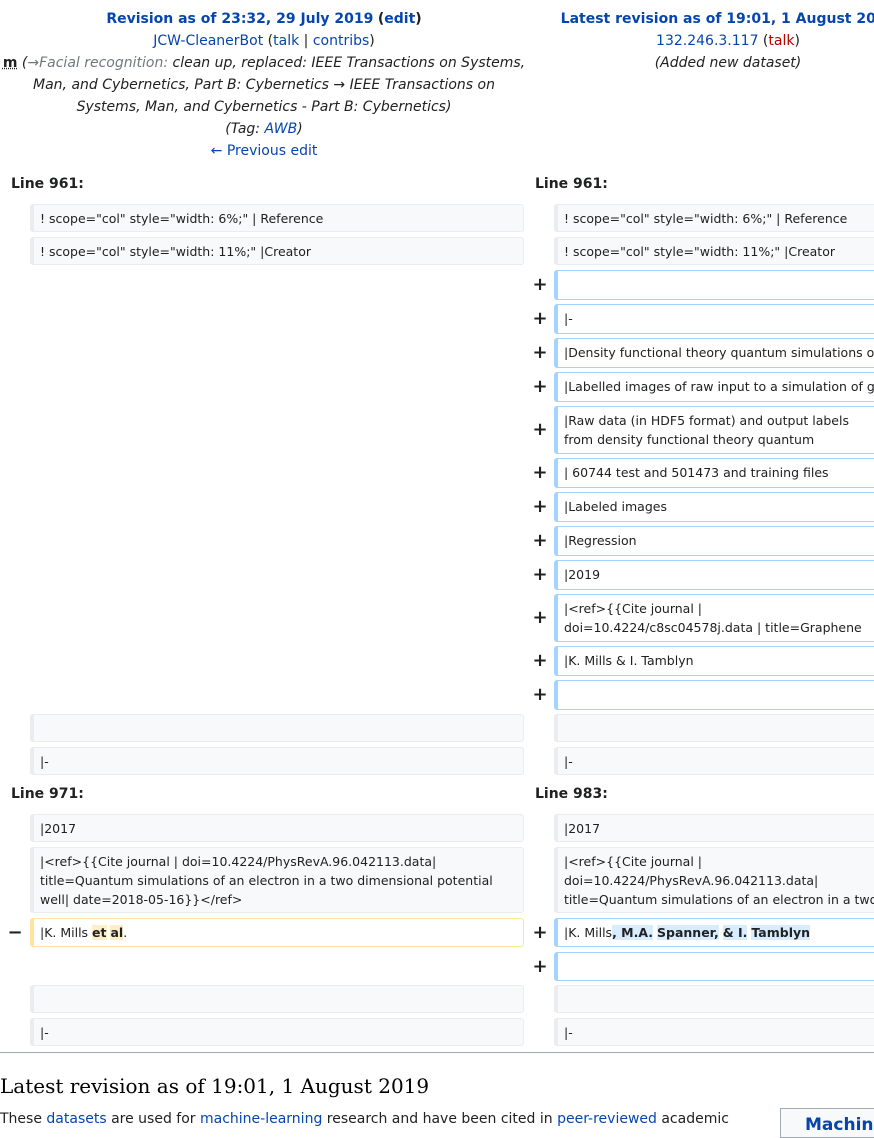 This screenshot has width=874, height=1138. I want to click on user-link: JCW-CleanerBot, so click(208, 41).